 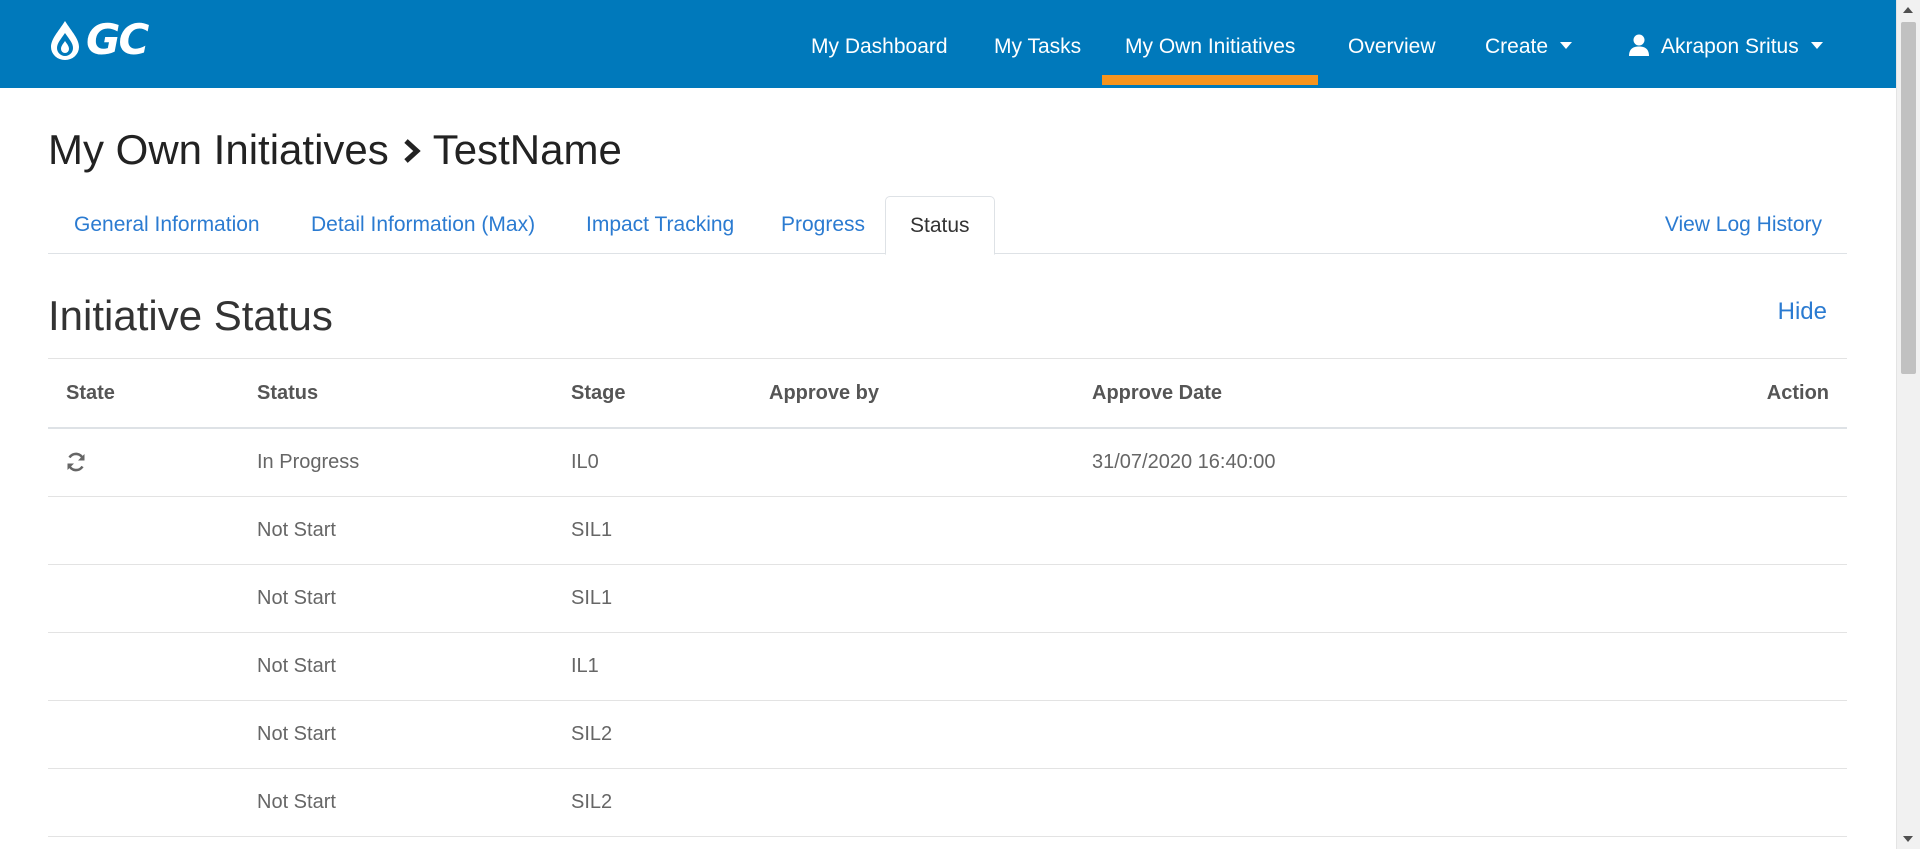 What do you see at coordinates (585, 666) in the screenshot?
I see `cell-stage: IL1` at bounding box center [585, 666].